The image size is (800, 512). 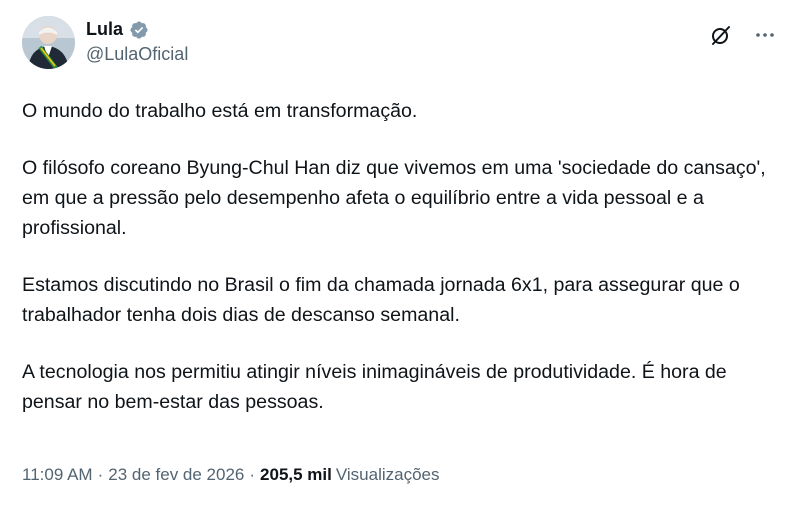 I want to click on name-row: Lula, so click(x=137, y=29).